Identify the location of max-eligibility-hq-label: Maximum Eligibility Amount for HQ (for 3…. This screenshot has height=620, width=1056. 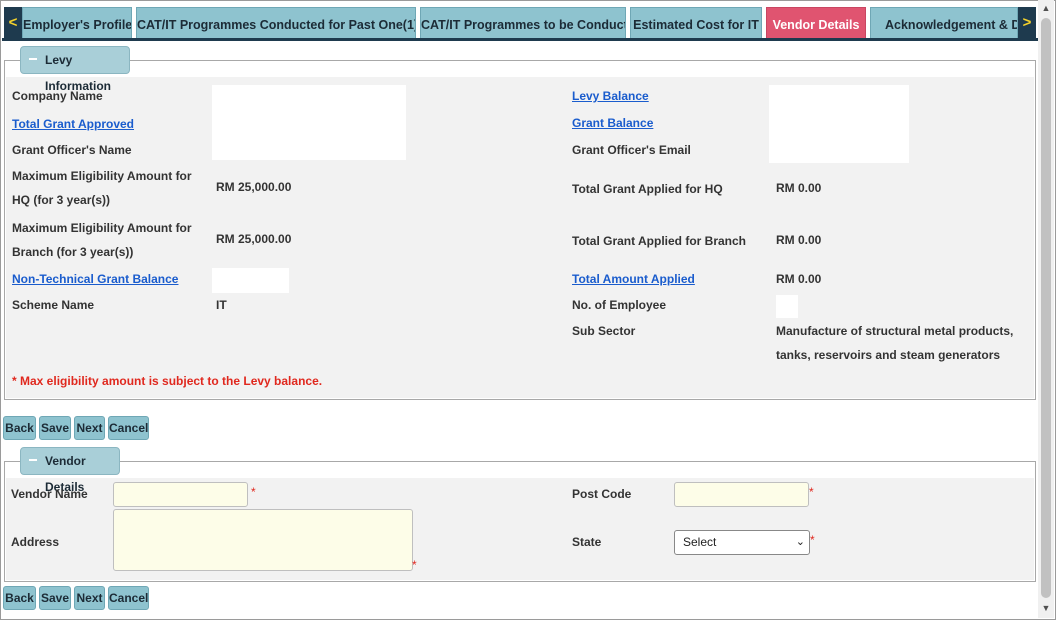
(102, 188).